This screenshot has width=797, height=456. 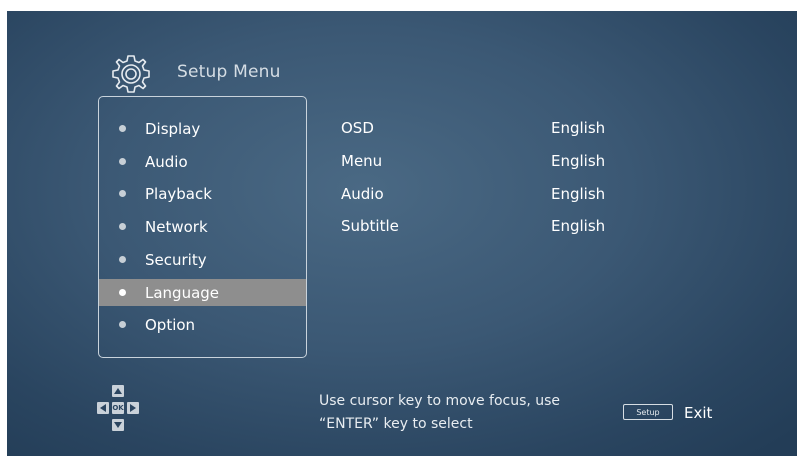 I want to click on menu-item-label: Security, so click(x=176, y=259).